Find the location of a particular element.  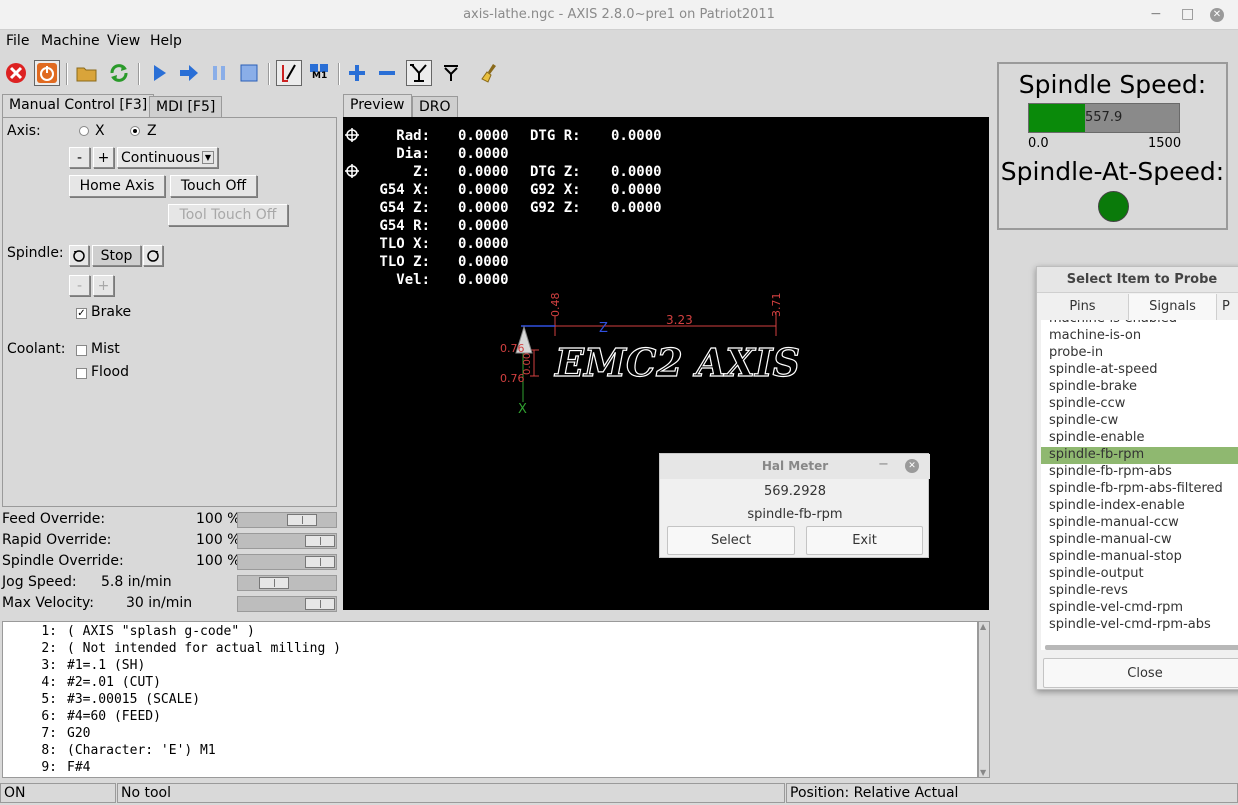

hal-meter-exit-button: Exit is located at coordinates (864, 540).